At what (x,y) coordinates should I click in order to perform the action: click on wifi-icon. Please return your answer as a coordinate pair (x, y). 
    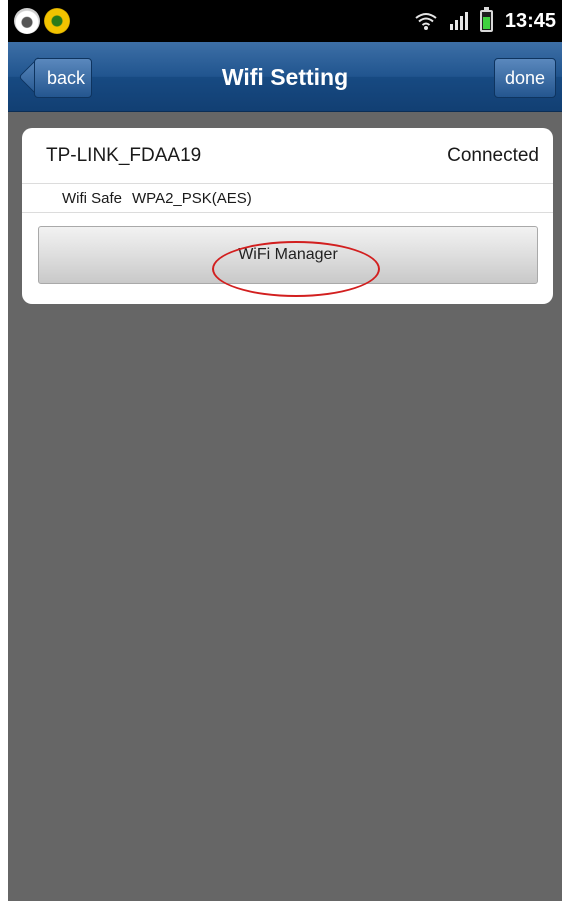
    Looking at the image, I should click on (426, 21).